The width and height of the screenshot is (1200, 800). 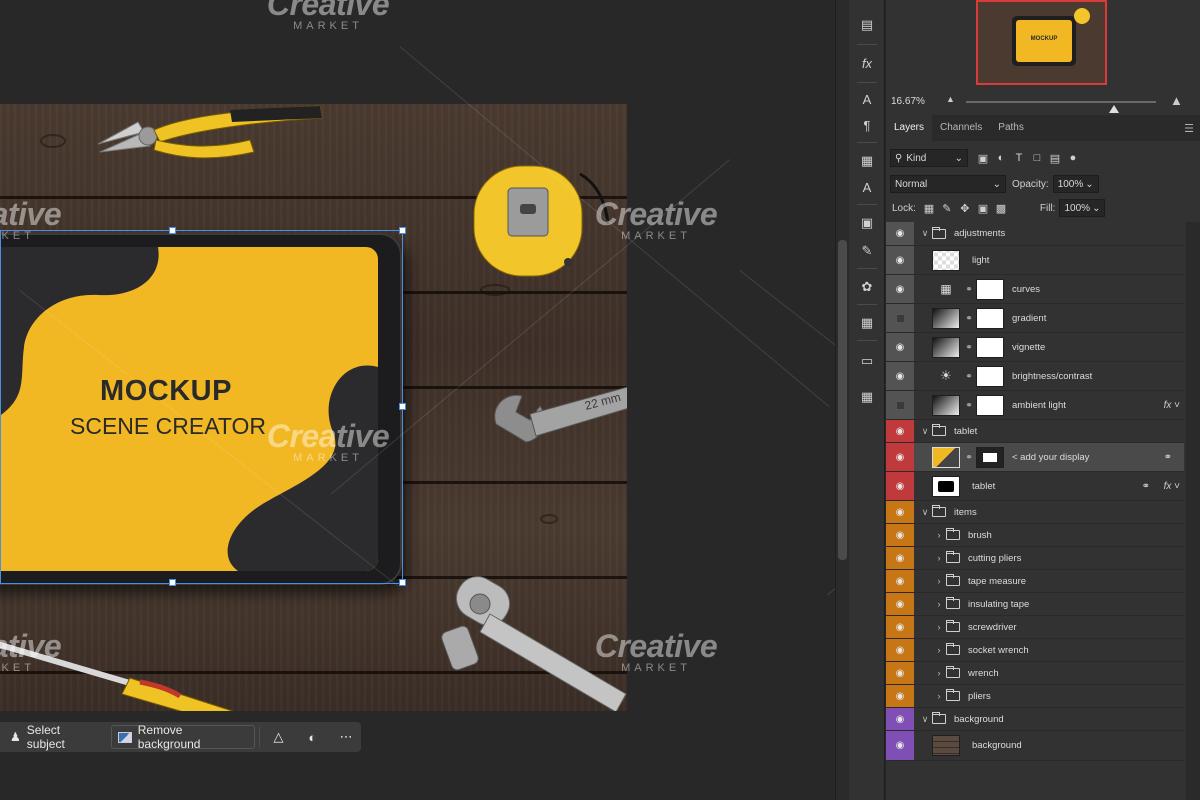 What do you see at coordinates (961, 128) in the screenshot?
I see `tab-channels: Channels` at bounding box center [961, 128].